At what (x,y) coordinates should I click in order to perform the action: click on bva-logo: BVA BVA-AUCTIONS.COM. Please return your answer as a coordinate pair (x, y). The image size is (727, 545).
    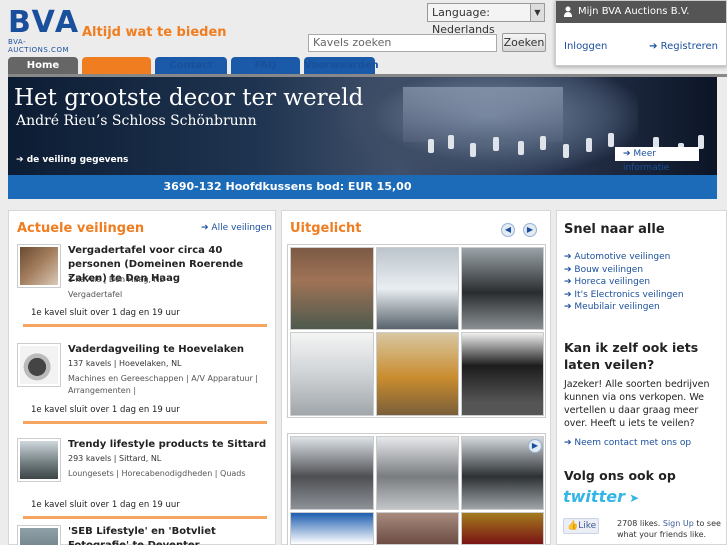
    Looking at the image, I should click on (44, 30).